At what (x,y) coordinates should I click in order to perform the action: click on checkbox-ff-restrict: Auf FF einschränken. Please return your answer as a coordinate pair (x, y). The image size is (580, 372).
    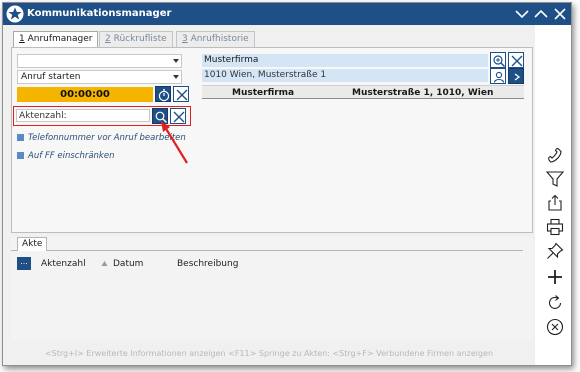
    Looking at the image, I should click on (65, 156).